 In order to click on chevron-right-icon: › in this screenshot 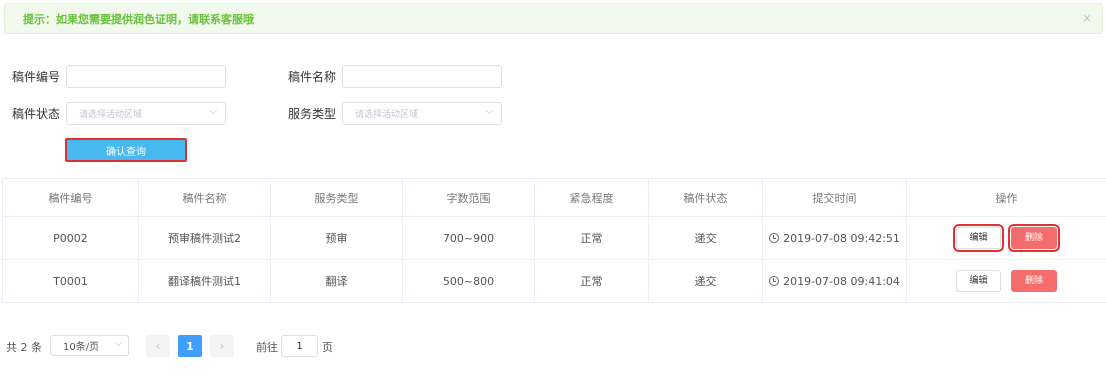, I will do `click(222, 346)`.